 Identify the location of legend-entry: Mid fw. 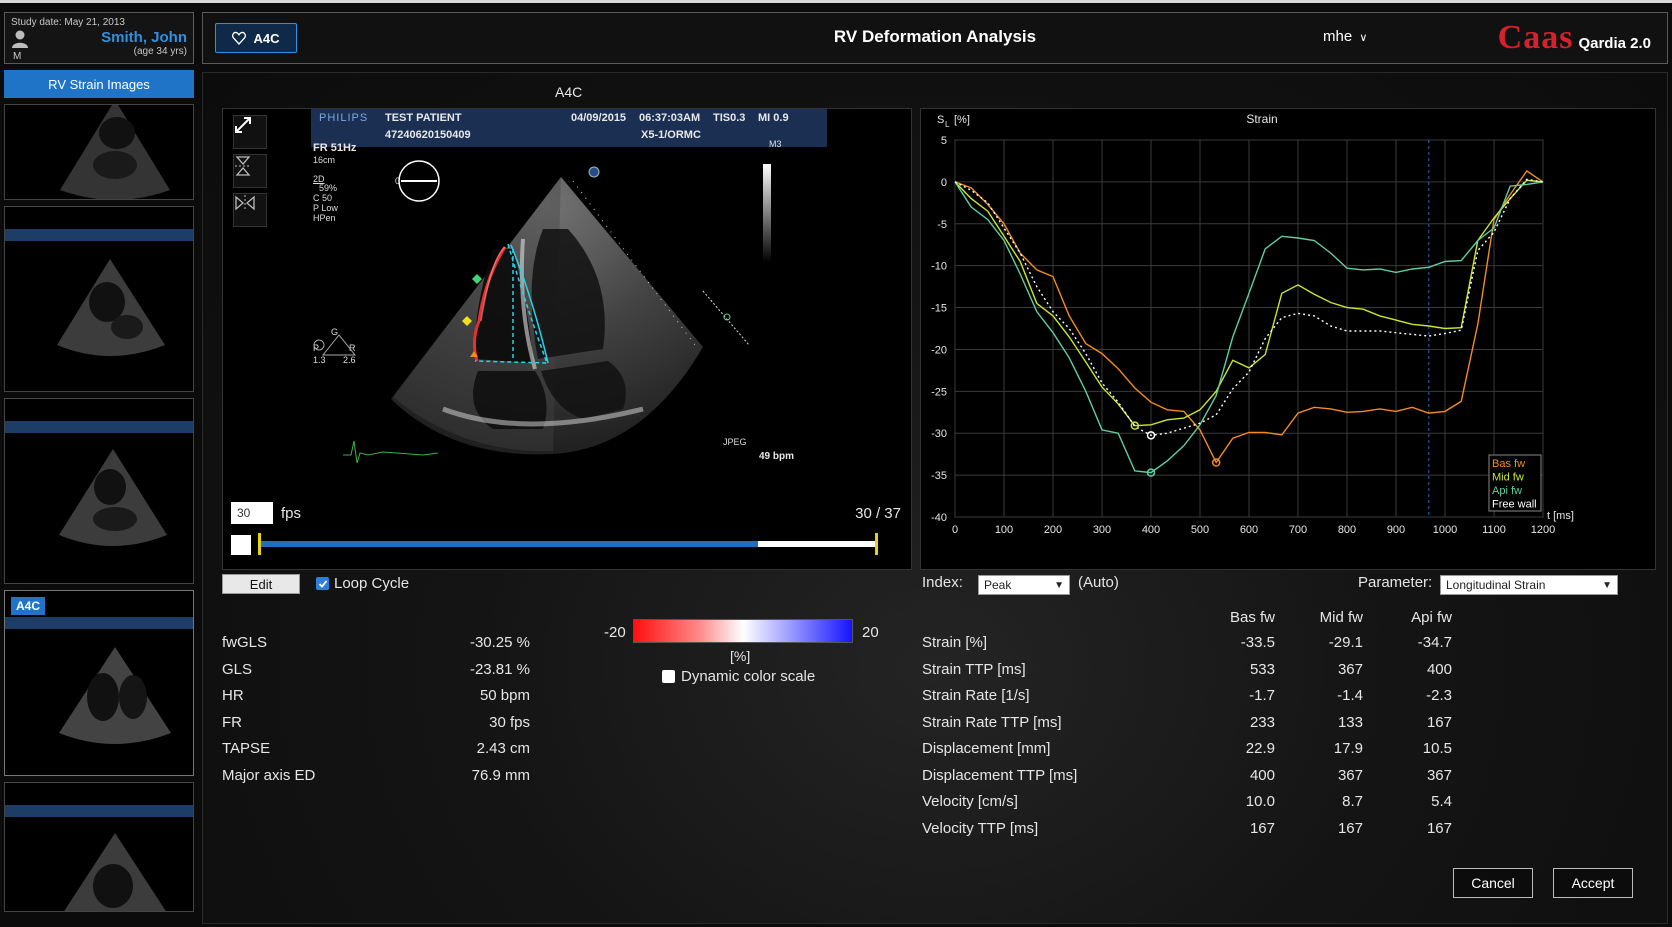
(1508, 478).